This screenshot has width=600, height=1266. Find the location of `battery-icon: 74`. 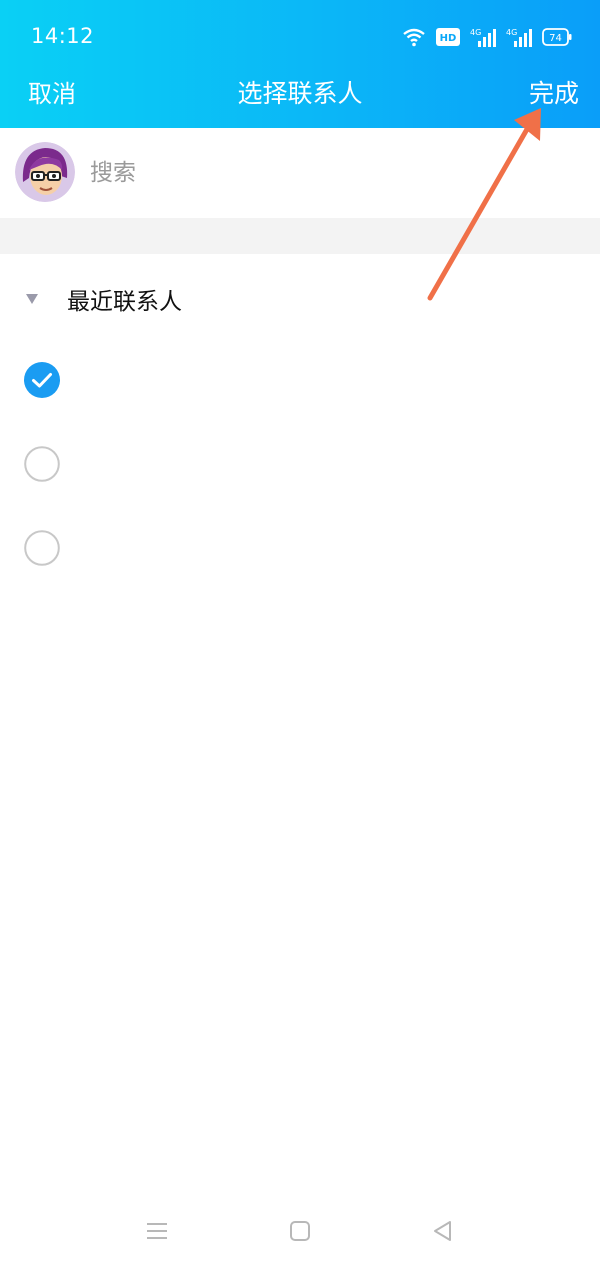

battery-icon: 74 is located at coordinates (557, 37).